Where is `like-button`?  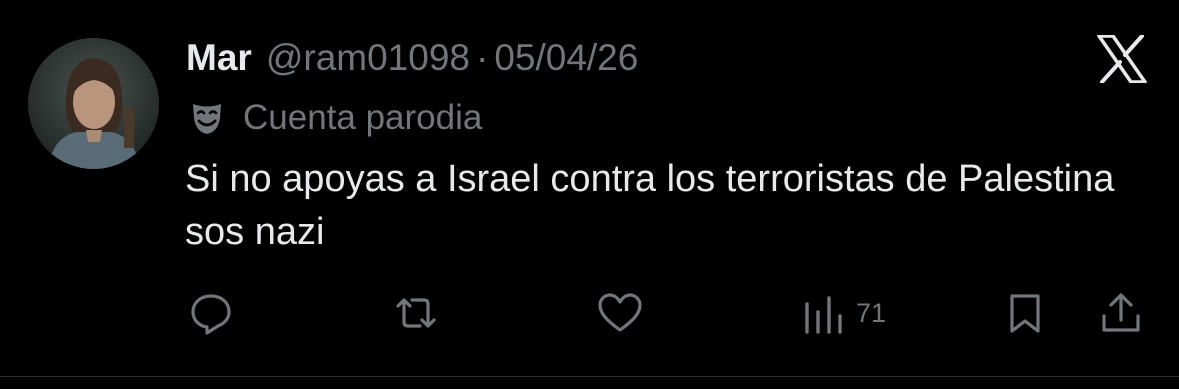
like-button is located at coordinates (620, 313).